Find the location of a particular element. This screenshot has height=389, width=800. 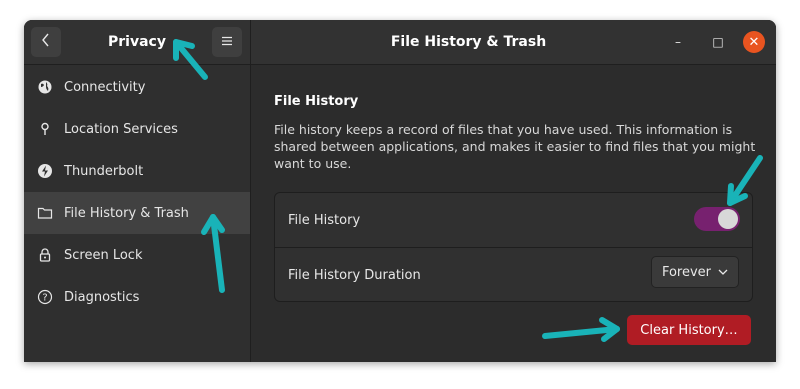

sidebar-item-label: Location Services is located at coordinates (121, 129).